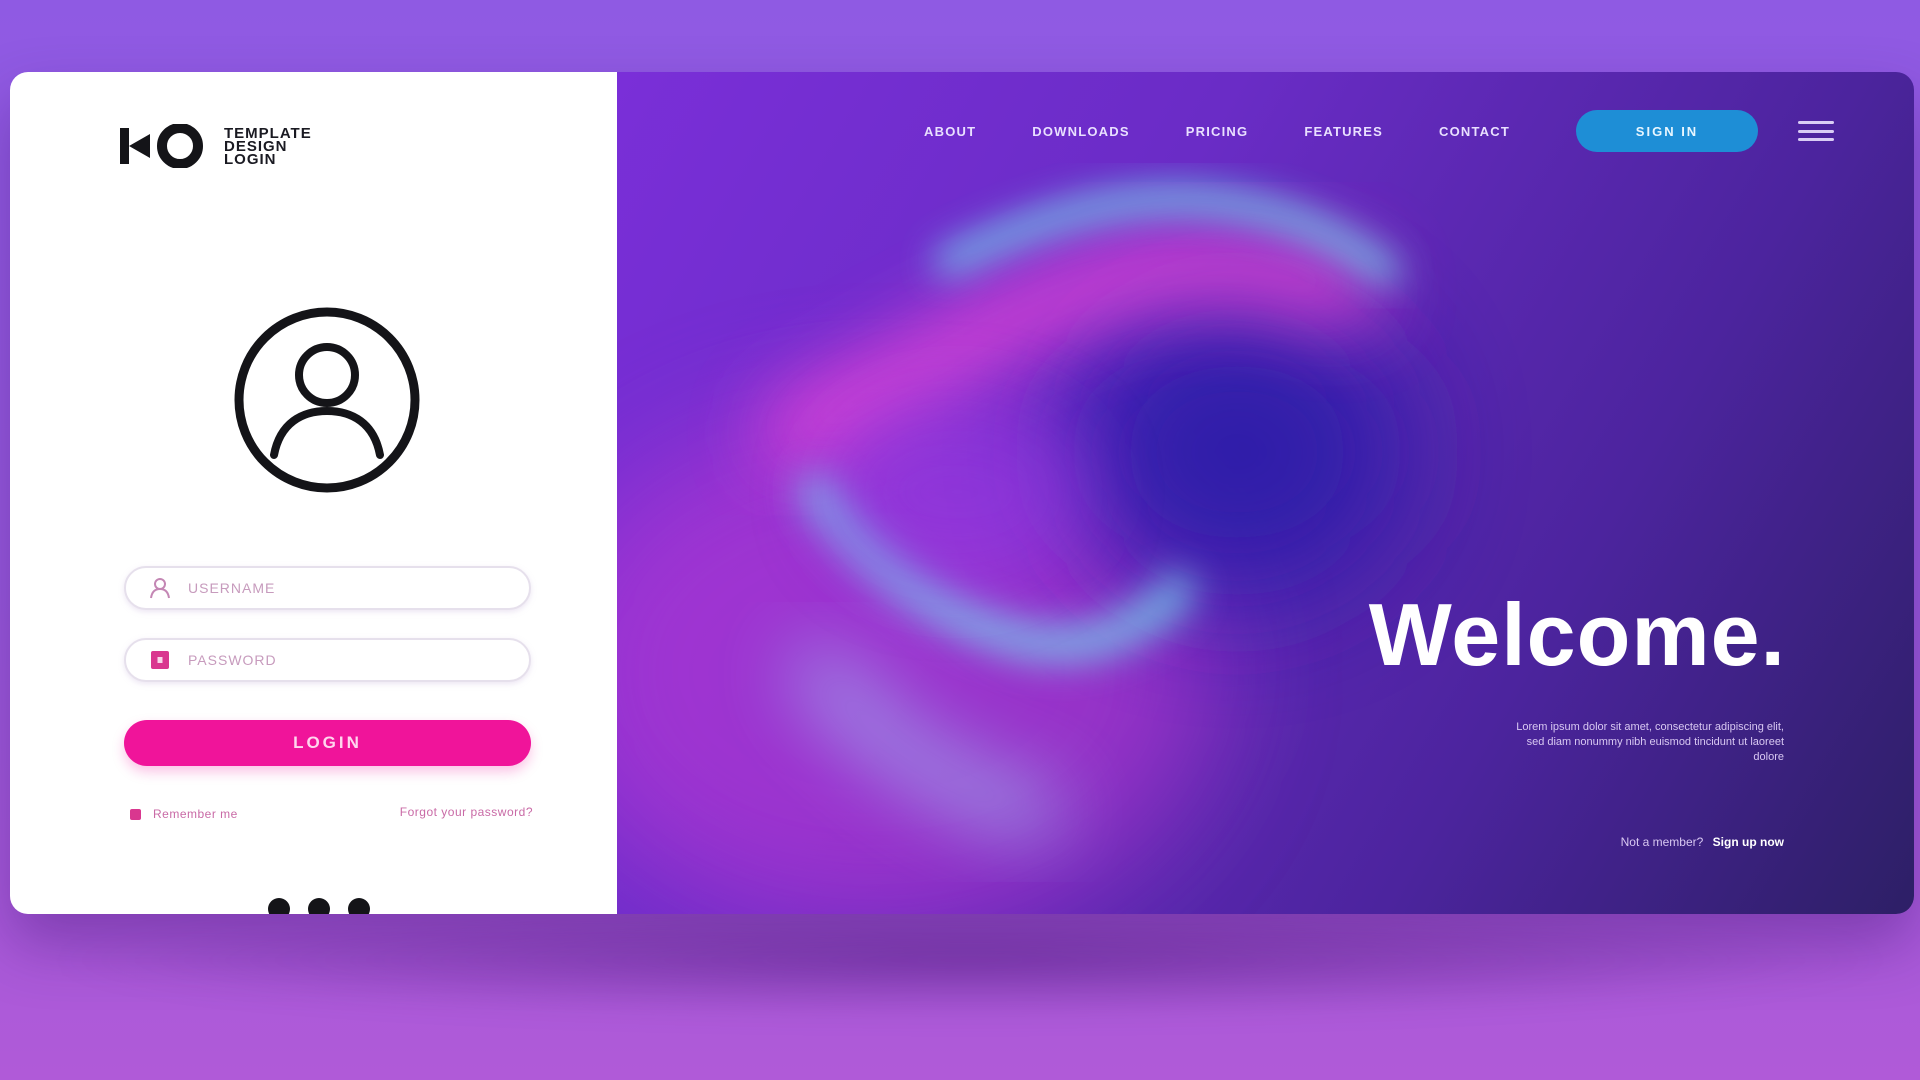 This screenshot has height=1080, width=1920. What do you see at coordinates (950, 131) in the screenshot?
I see `nav-about: ABOUT` at bounding box center [950, 131].